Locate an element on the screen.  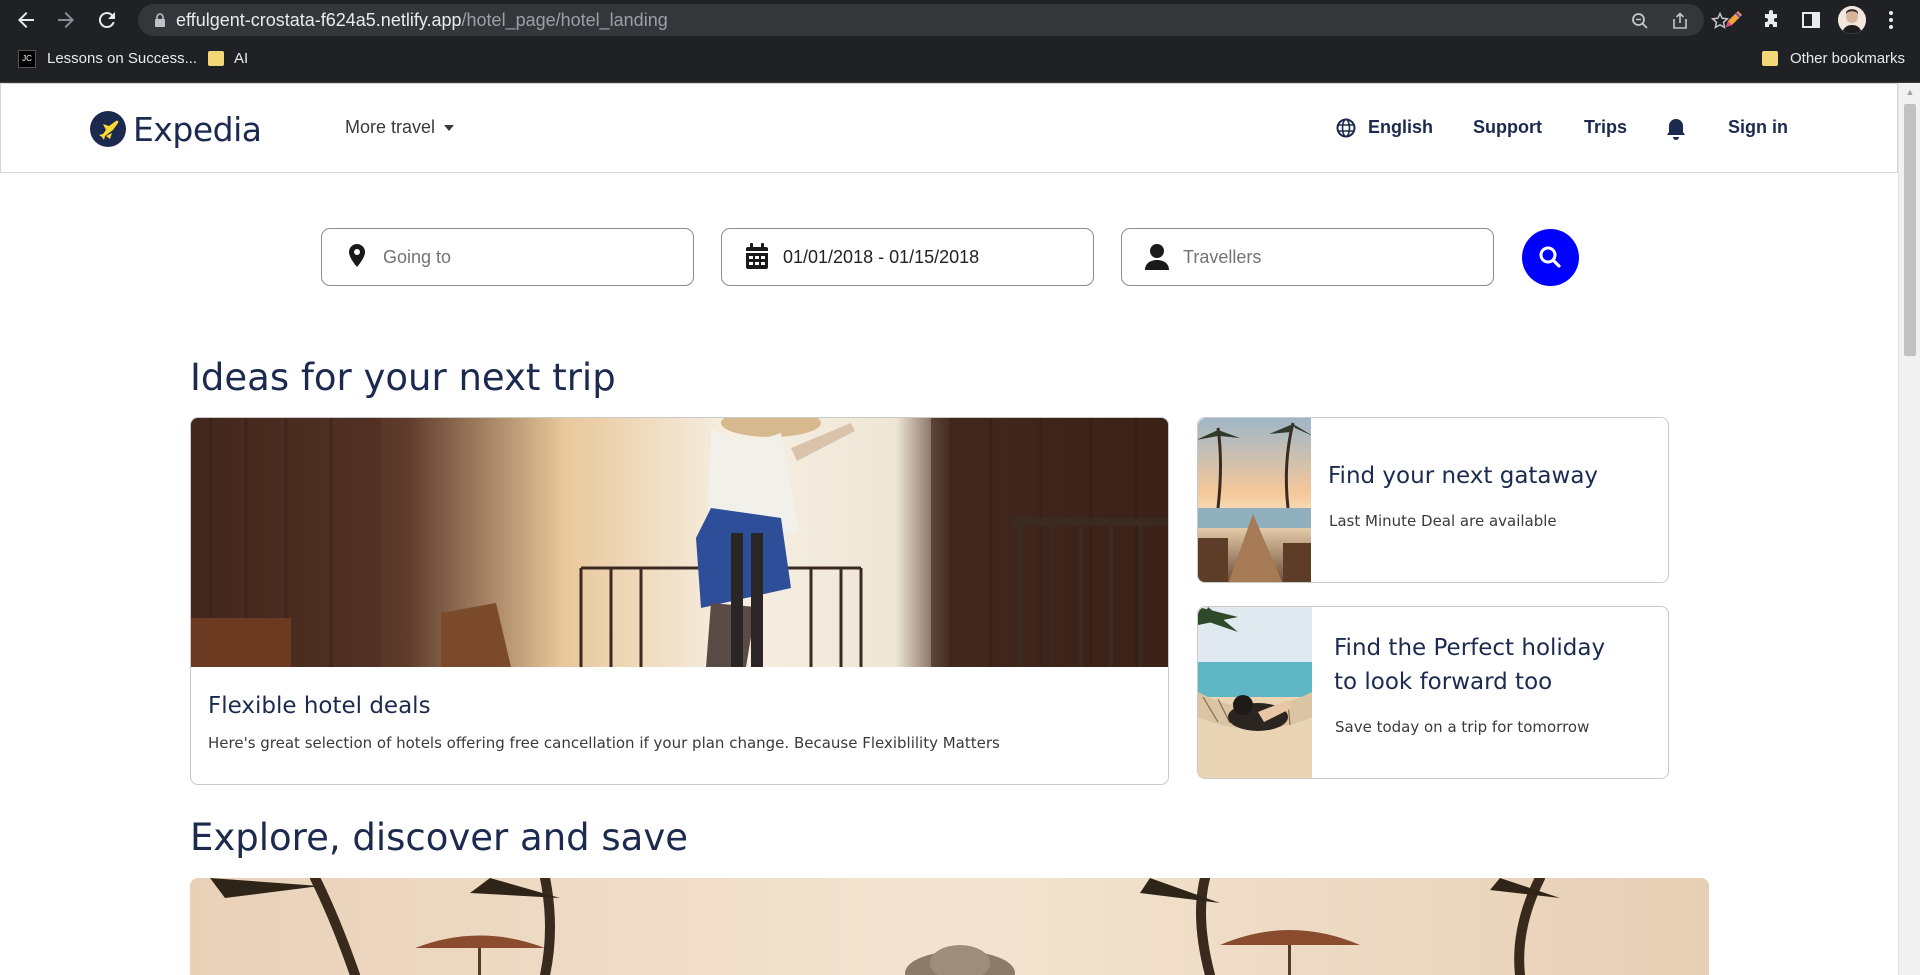
date-range-field: 01/01/2018 - 01/15/2018 is located at coordinates (907, 257).